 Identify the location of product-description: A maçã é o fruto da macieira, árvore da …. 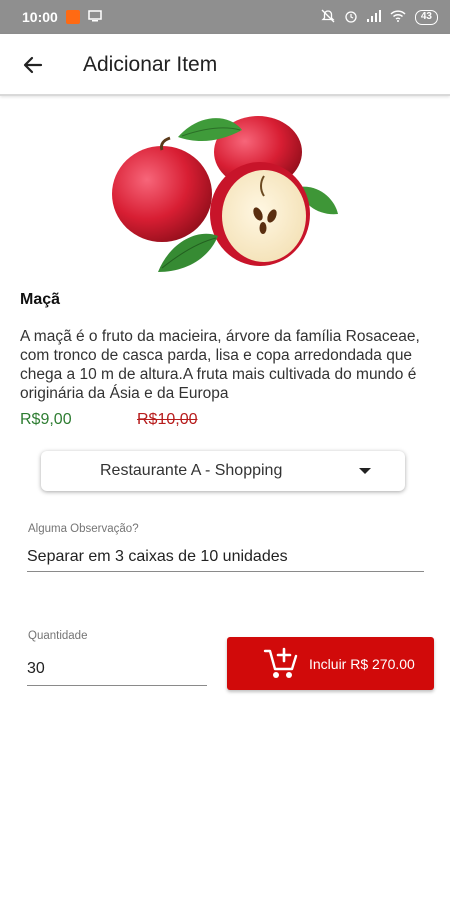
(220, 365).